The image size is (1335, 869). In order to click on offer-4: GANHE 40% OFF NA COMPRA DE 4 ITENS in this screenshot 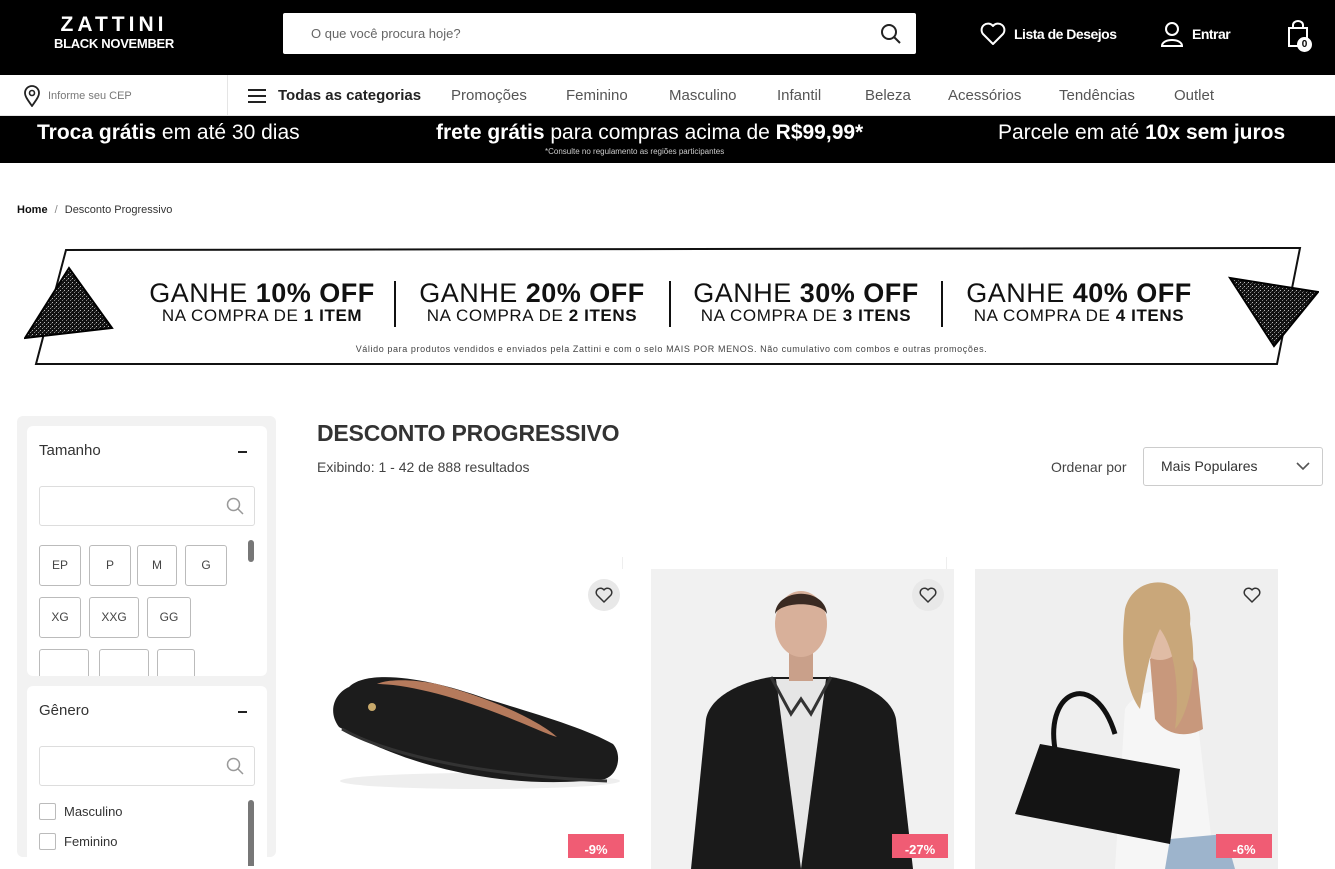, I will do `click(1079, 301)`.